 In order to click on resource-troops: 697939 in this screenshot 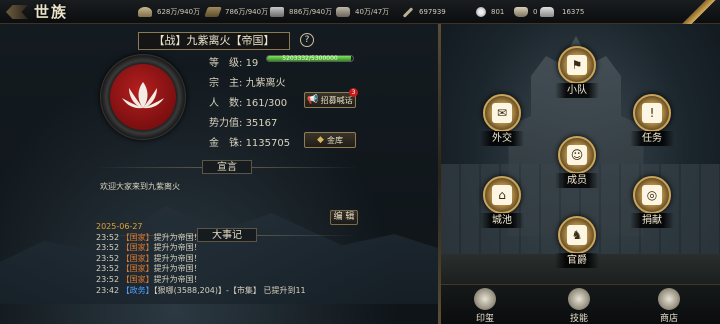, I will do `click(424, 12)`.